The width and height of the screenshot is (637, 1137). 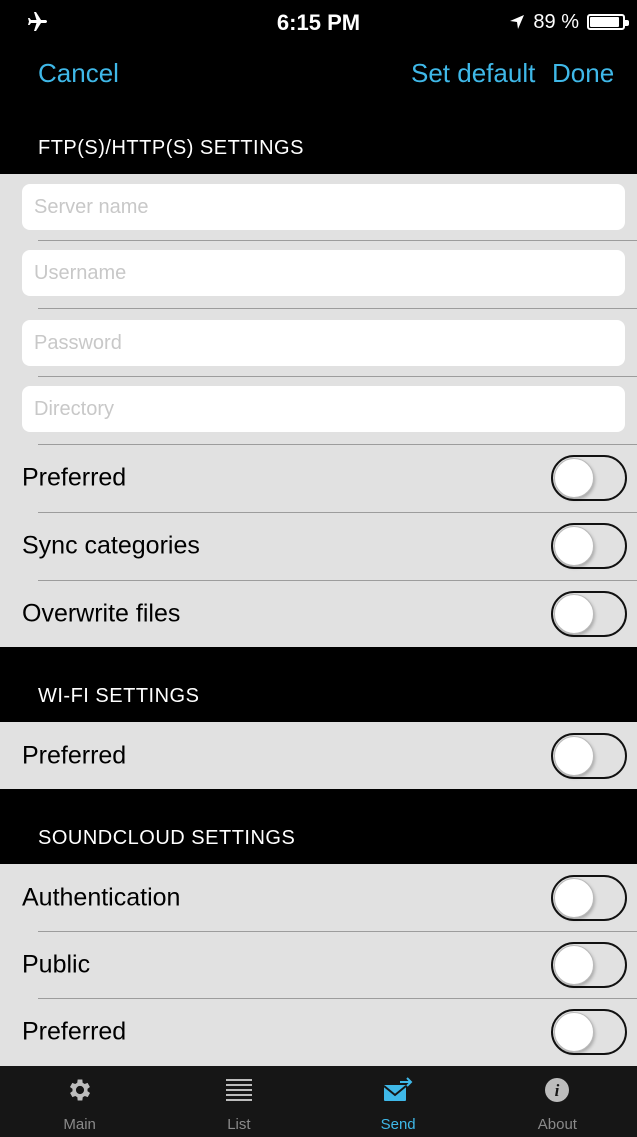 I want to click on directory-row, so click(x=318, y=410).